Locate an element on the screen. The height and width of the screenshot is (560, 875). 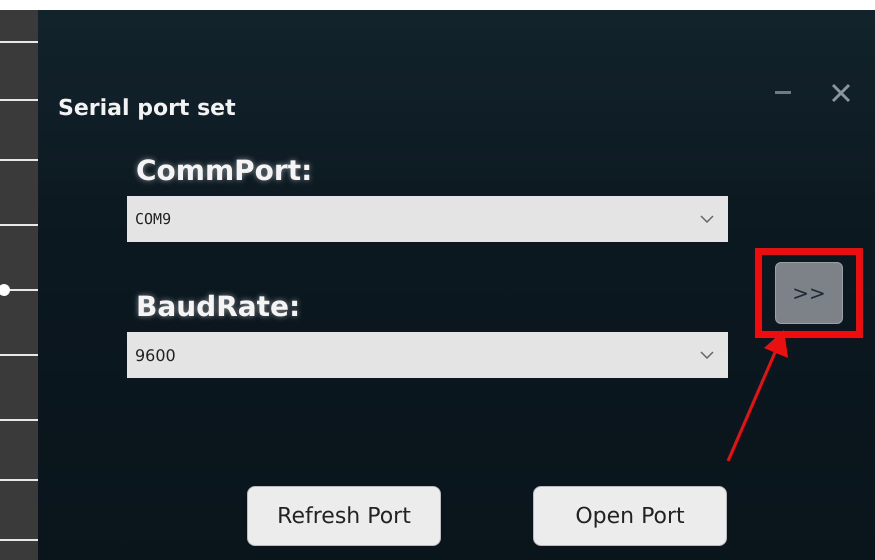
window-title: Serial port set is located at coordinates (147, 108).